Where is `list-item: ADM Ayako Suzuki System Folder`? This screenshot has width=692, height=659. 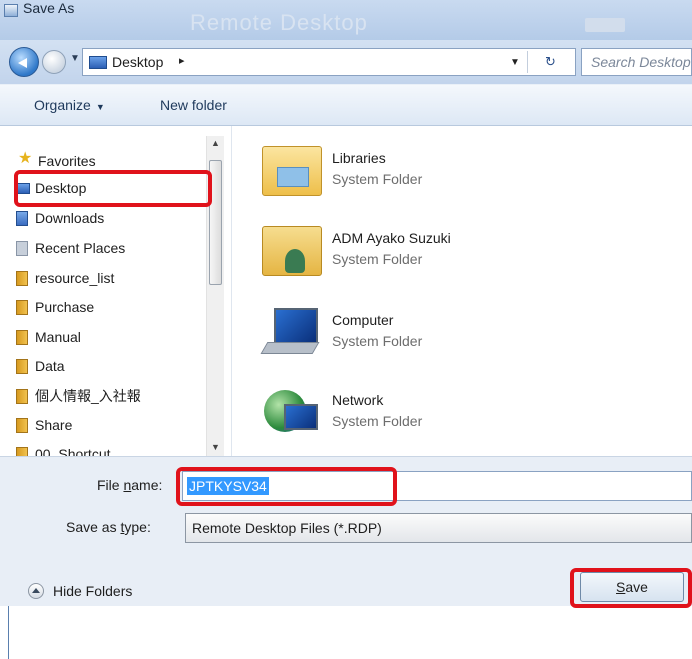 list-item: ADM Ayako Suzuki System Folder is located at coordinates (462, 248).